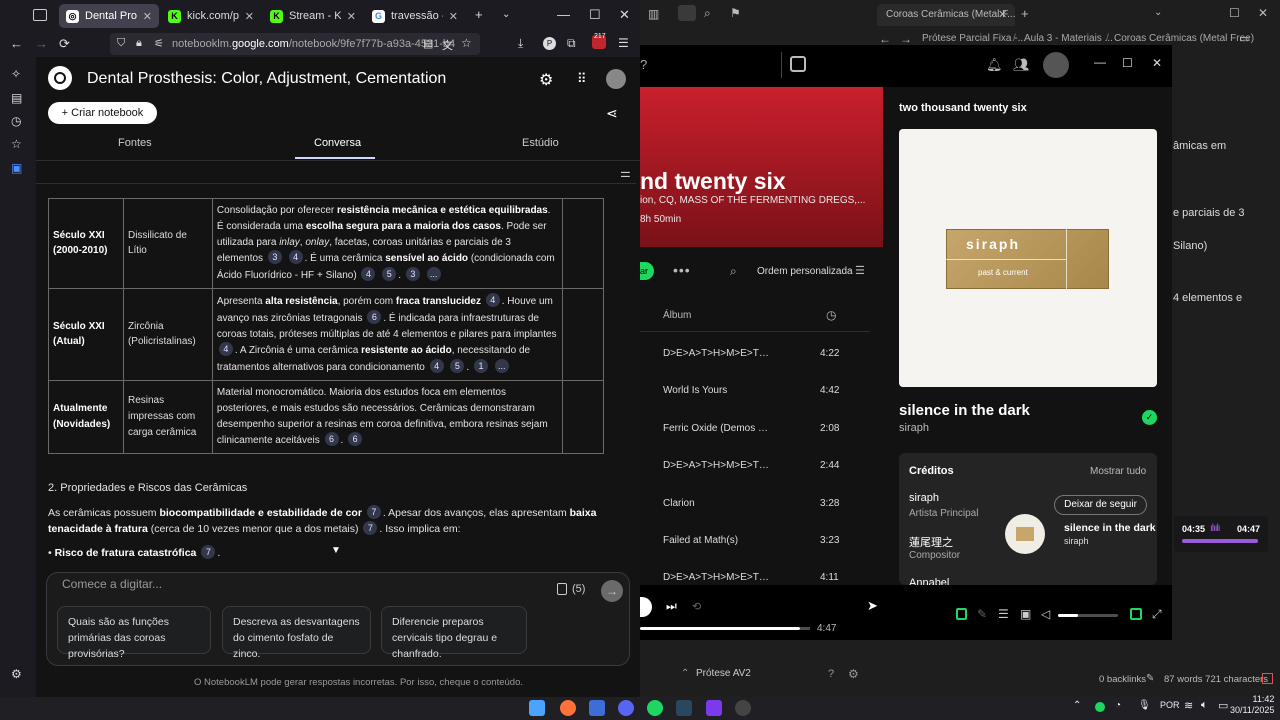 This screenshot has height=720, width=1280. Describe the element at coordinates (337, 143) in the screenshot. I see `tab-chat: Conversa` at that location.